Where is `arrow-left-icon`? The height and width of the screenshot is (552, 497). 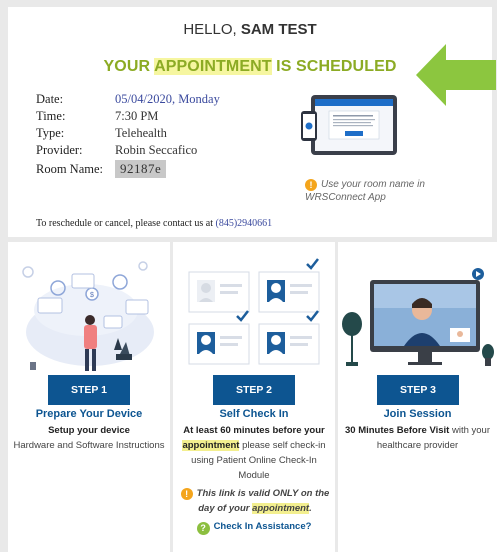 arrow-left-icon is located at coordinates (456, 75).